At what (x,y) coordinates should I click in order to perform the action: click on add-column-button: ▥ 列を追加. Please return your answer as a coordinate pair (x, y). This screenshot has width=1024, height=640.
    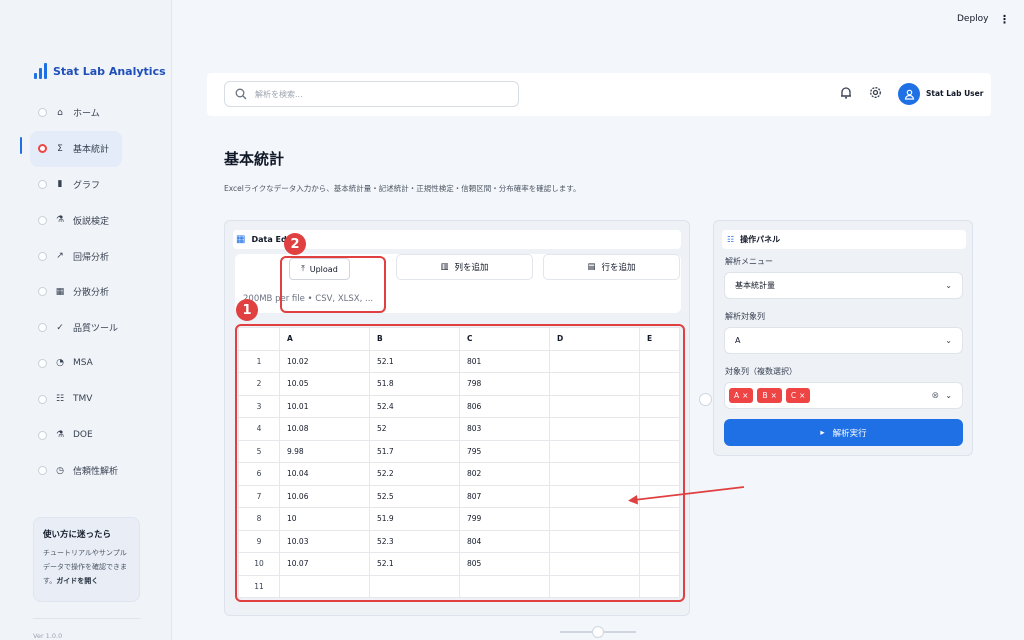
    Looking at the image, I should click on (464, 267).